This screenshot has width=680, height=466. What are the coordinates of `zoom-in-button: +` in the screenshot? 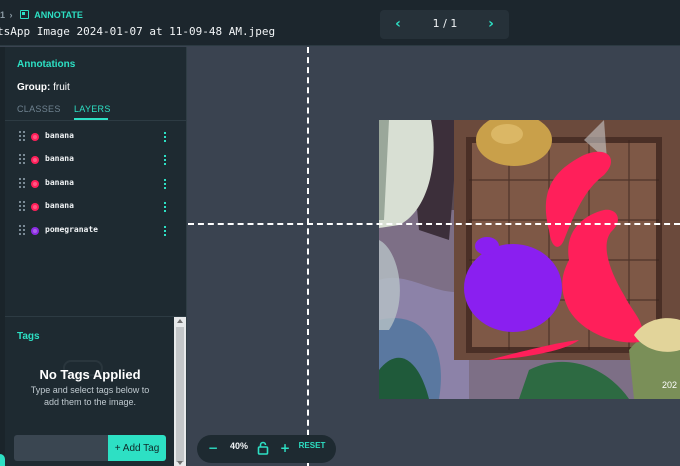 It's located at (285, 449).